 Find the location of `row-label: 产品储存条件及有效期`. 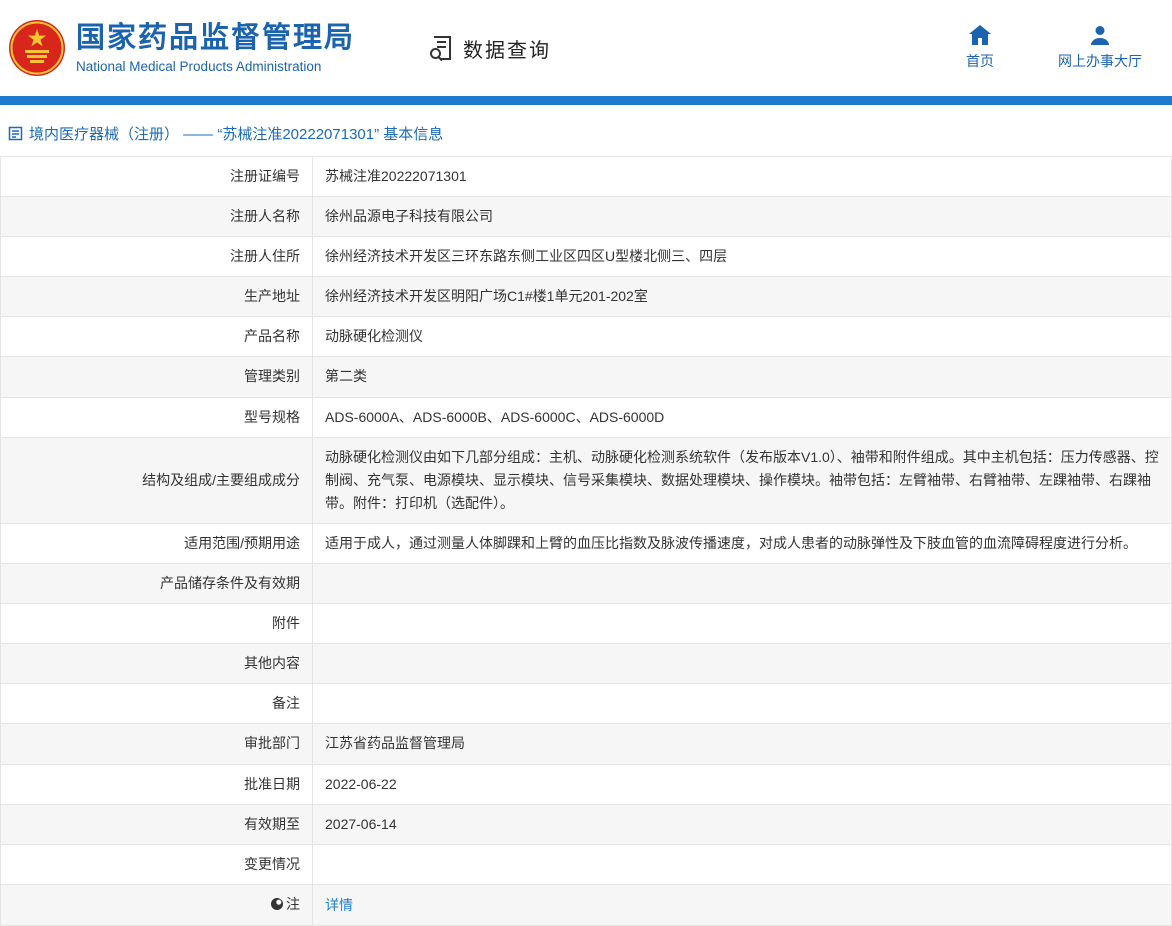

row-label: 产品储存条件及有效期 is located at coordinates (156, 584).